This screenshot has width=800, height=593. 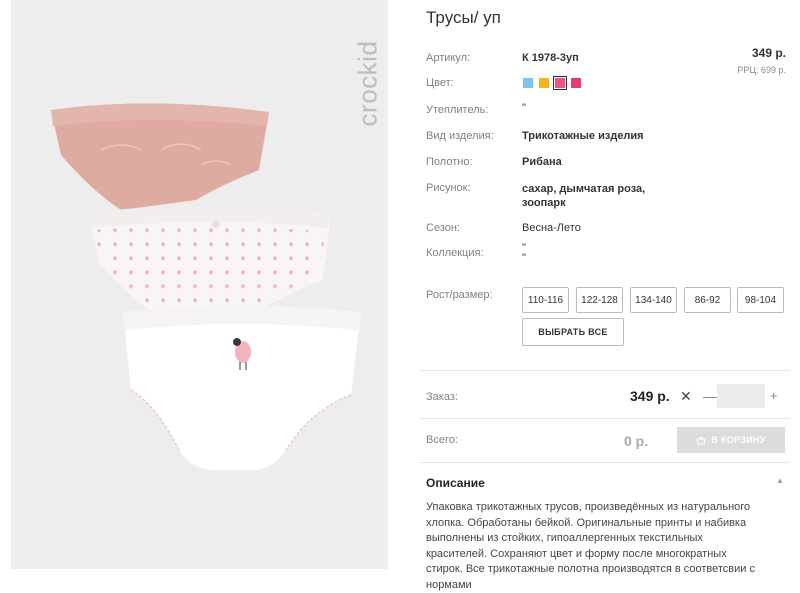 I want to click on spec-value-pattern: сахар, дымчатая роза, зоопарк, so click(x=584, y=196).